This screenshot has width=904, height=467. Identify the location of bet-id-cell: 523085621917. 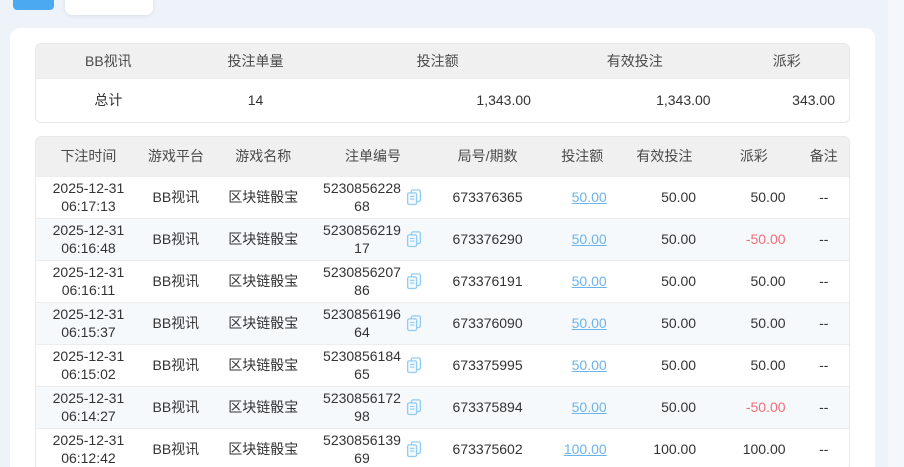
(373, 238).